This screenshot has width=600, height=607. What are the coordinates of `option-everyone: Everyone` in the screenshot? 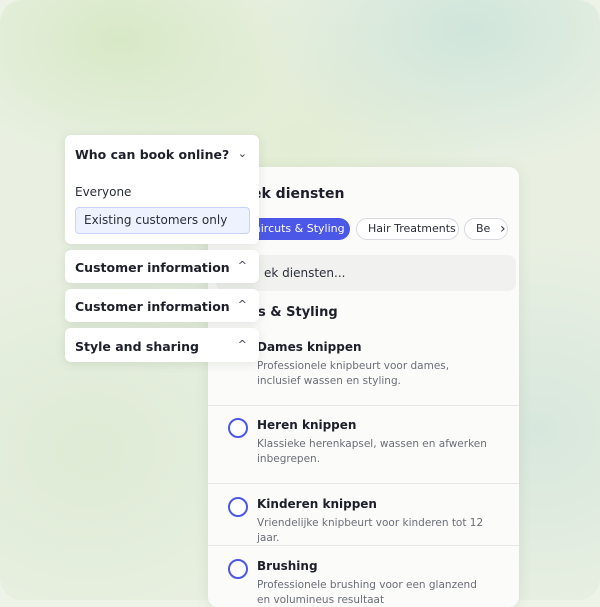 It's located at (103, 192).